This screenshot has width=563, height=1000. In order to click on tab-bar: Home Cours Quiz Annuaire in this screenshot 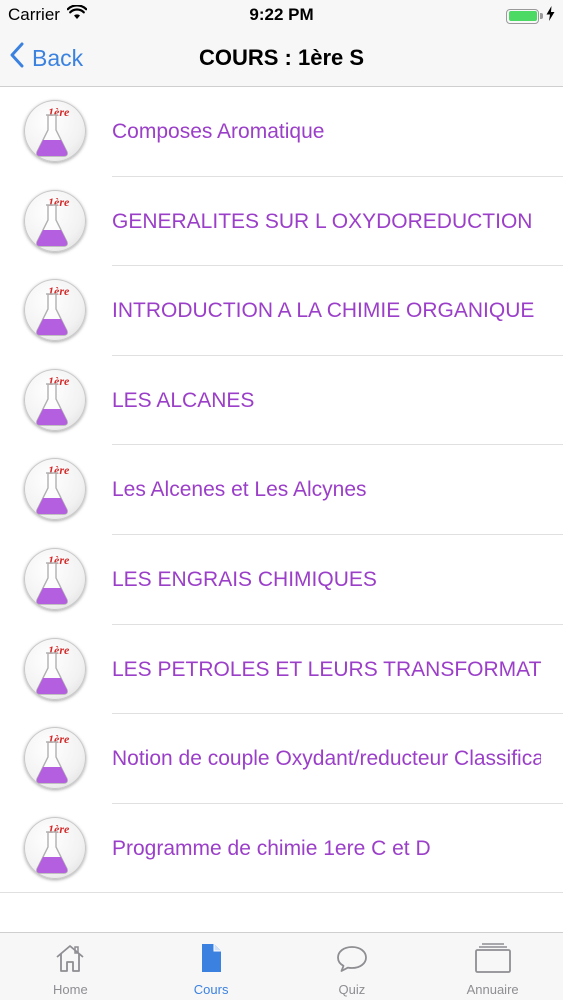, I will do `click(281, 966)`.